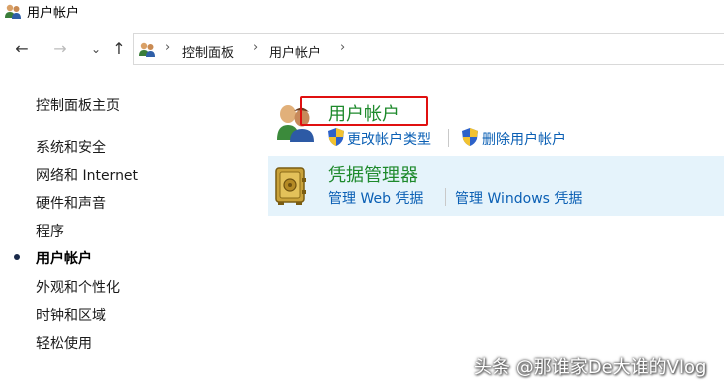 Image resolution: width=724 pixels, height=386 pixels. I want to click on credential-manager-title: 凭据管理器, so click(373, 174).